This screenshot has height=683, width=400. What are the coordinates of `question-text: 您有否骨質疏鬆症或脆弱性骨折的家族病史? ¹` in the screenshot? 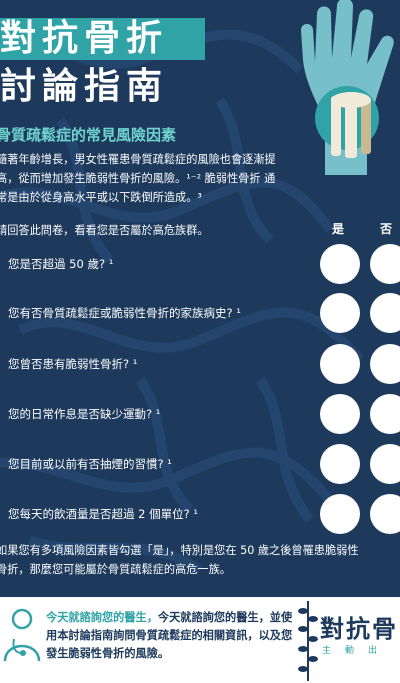 It's located at (124, 313).